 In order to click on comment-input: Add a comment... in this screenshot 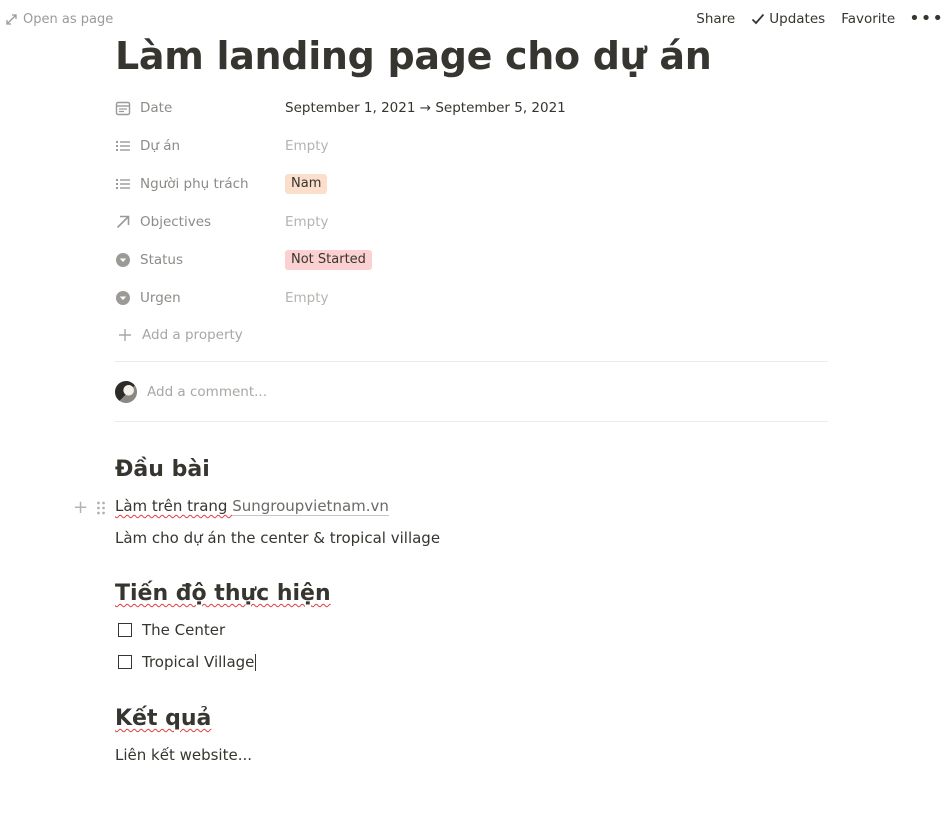, I will do `click(191, 392)`.